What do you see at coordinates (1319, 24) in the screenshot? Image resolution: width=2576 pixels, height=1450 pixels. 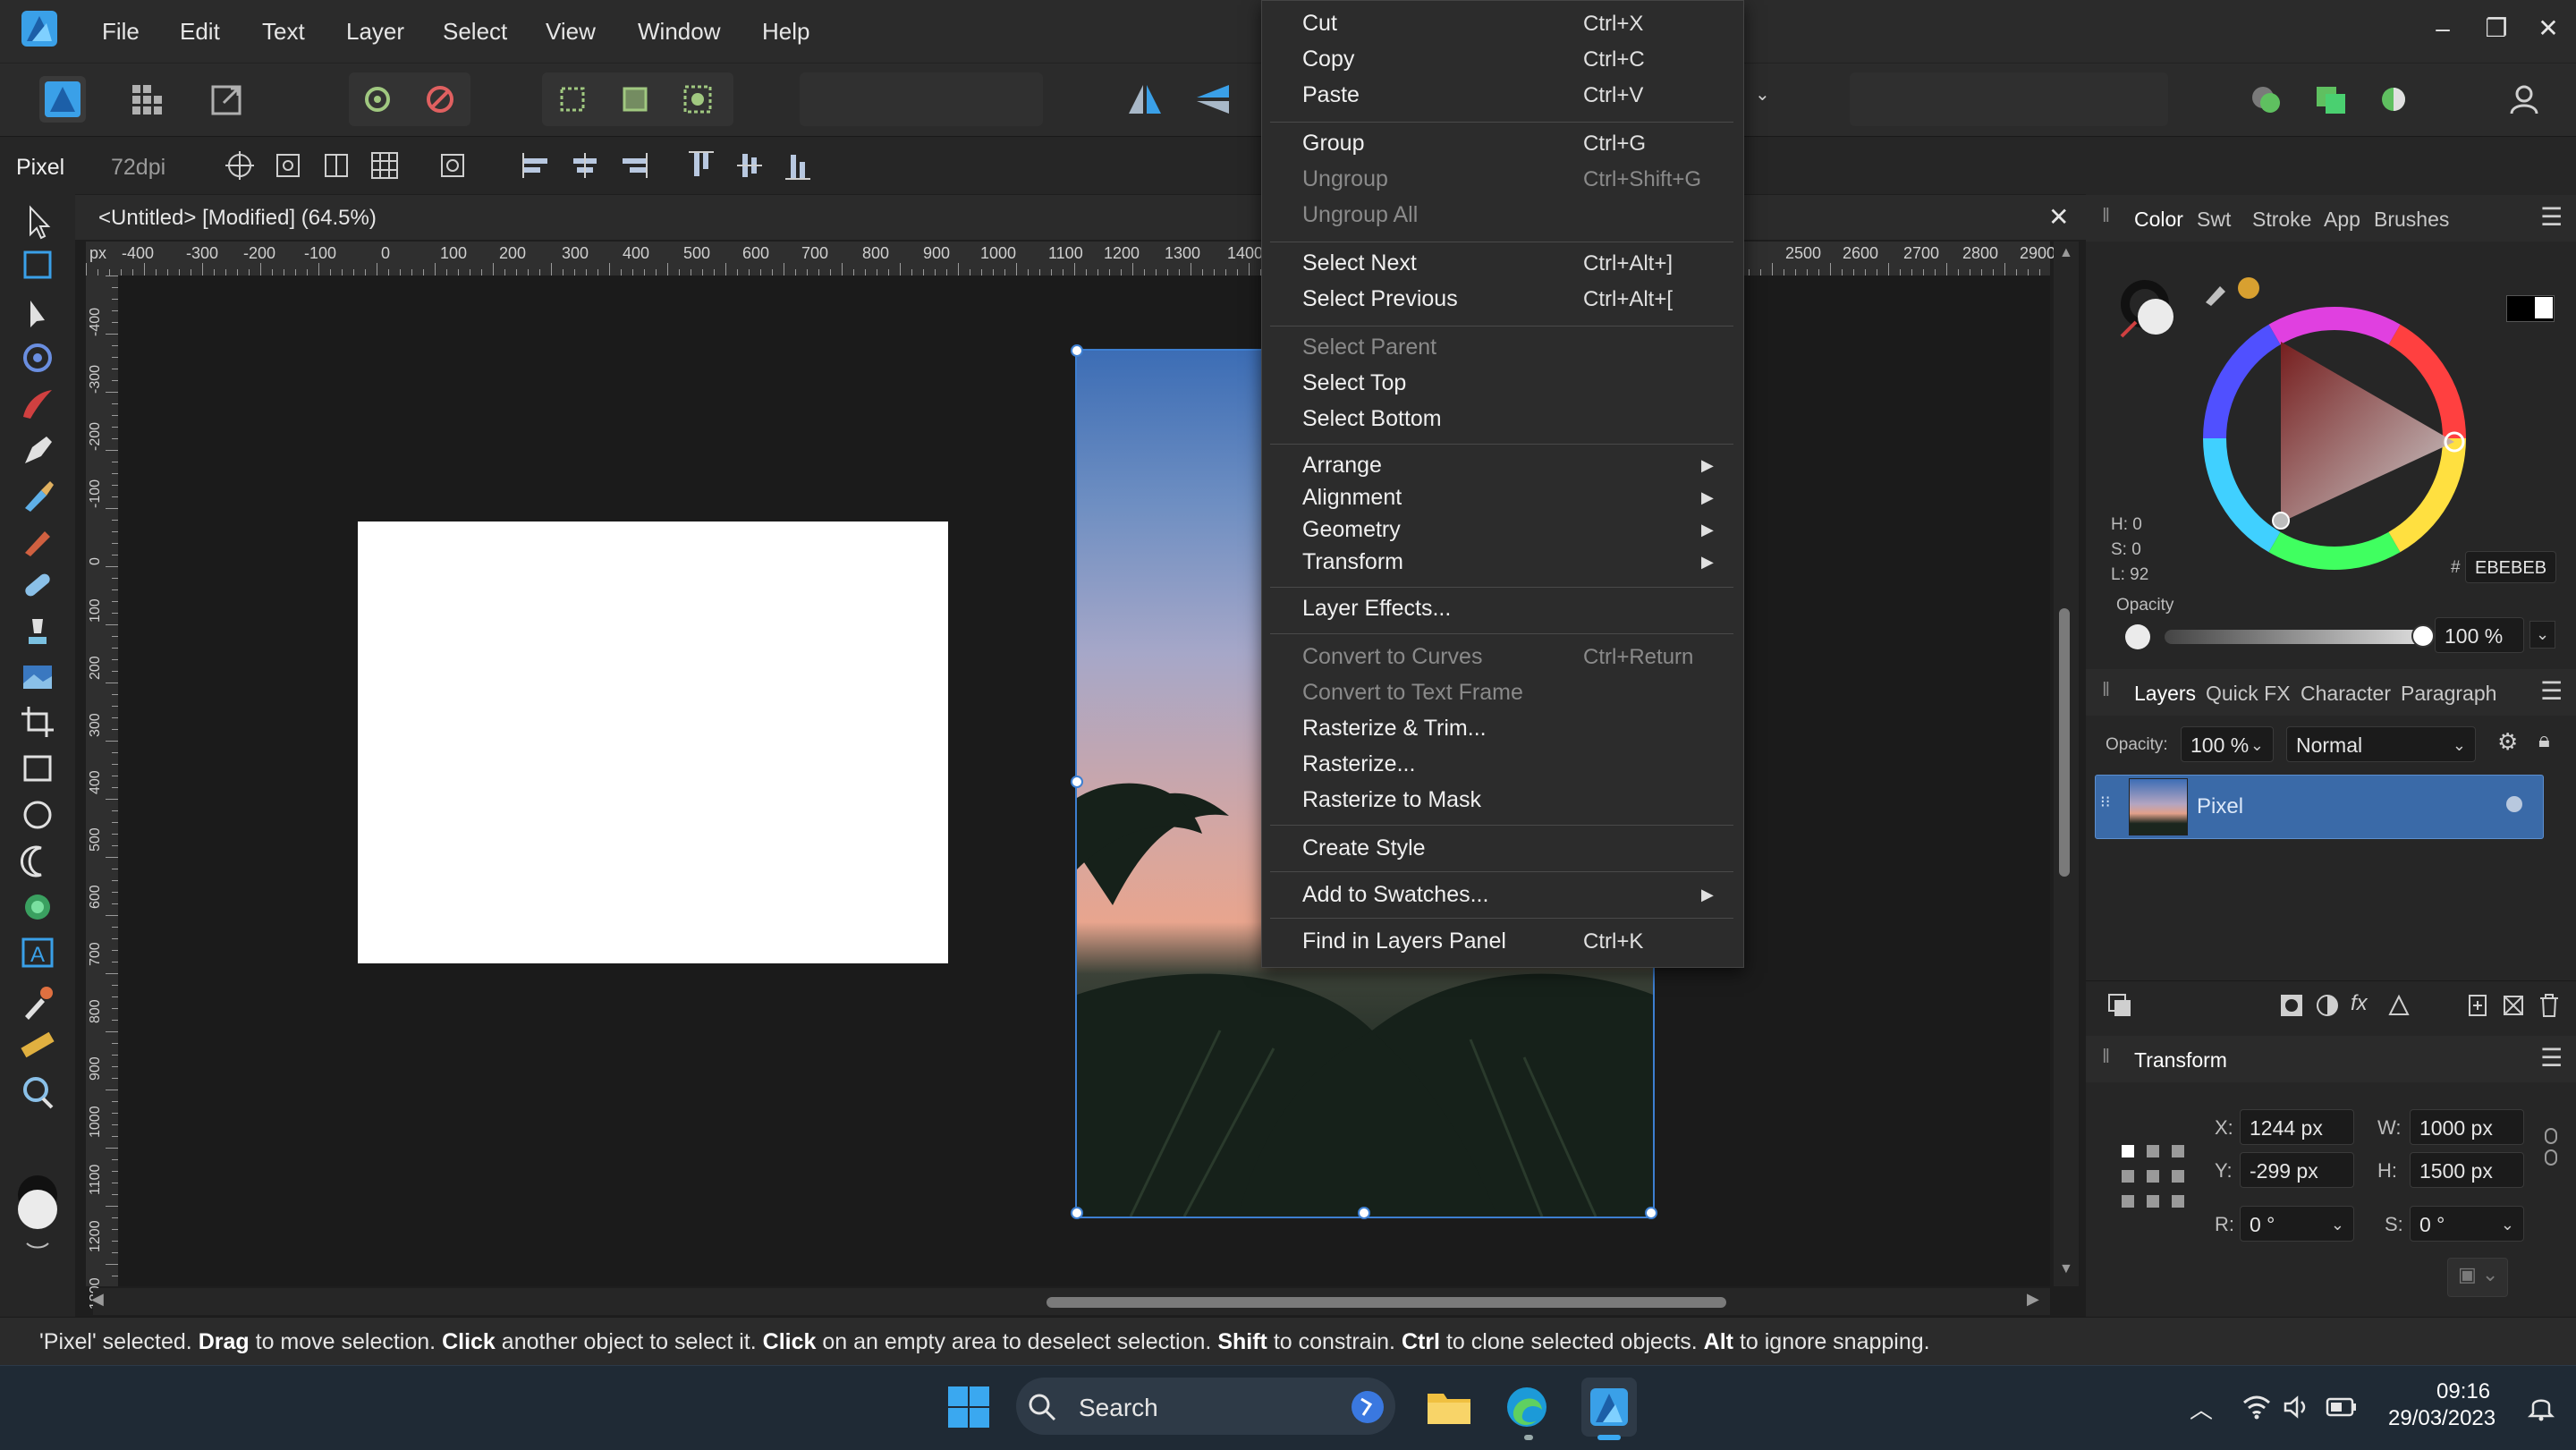 I see `menu-item-cut: Cut` at bounding box center [1319, 24].